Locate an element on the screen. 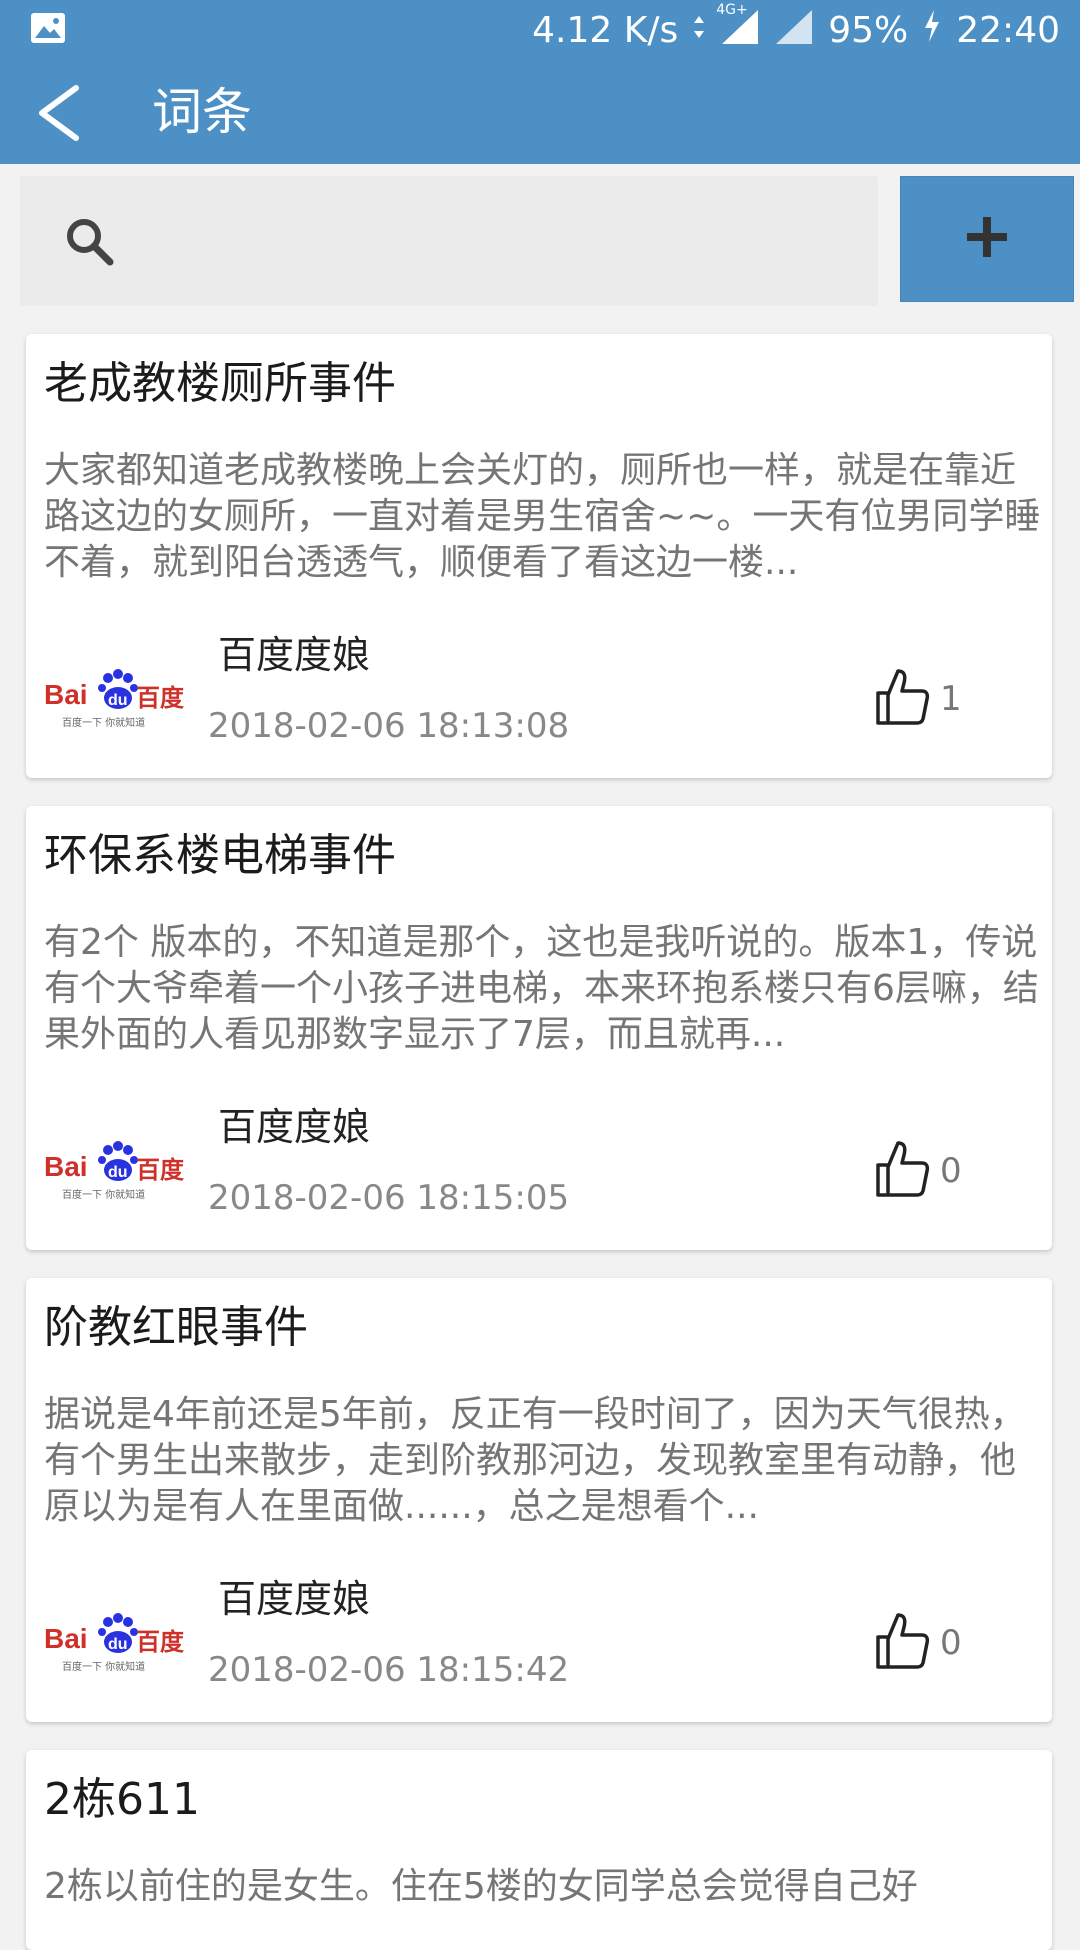 Image resolution: width=1080 pixels, height=1950 pixels. add-entry-button is located at coordinates (987, 239).